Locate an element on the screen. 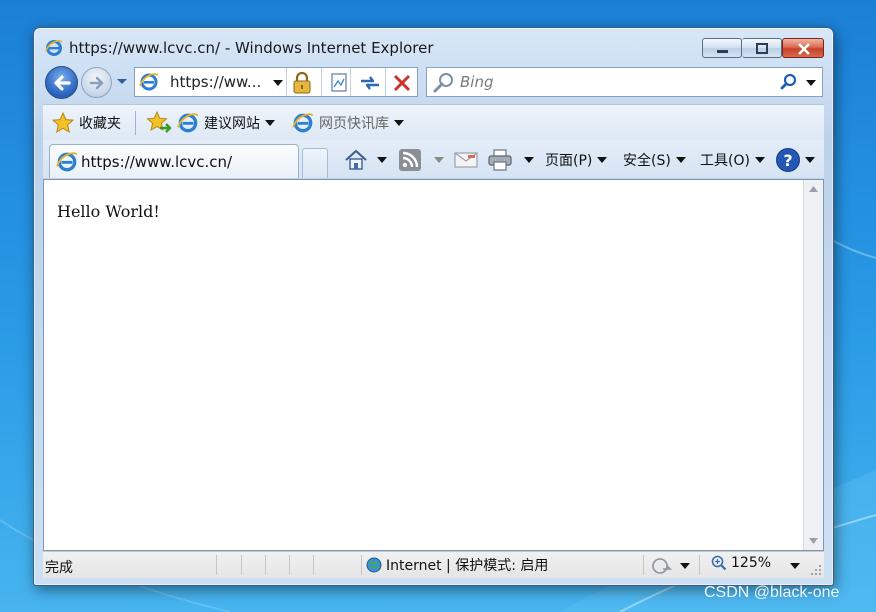 The width and height of the screenshot is (876, 612). back-arrow-icon is located at coordinates (62, 83).